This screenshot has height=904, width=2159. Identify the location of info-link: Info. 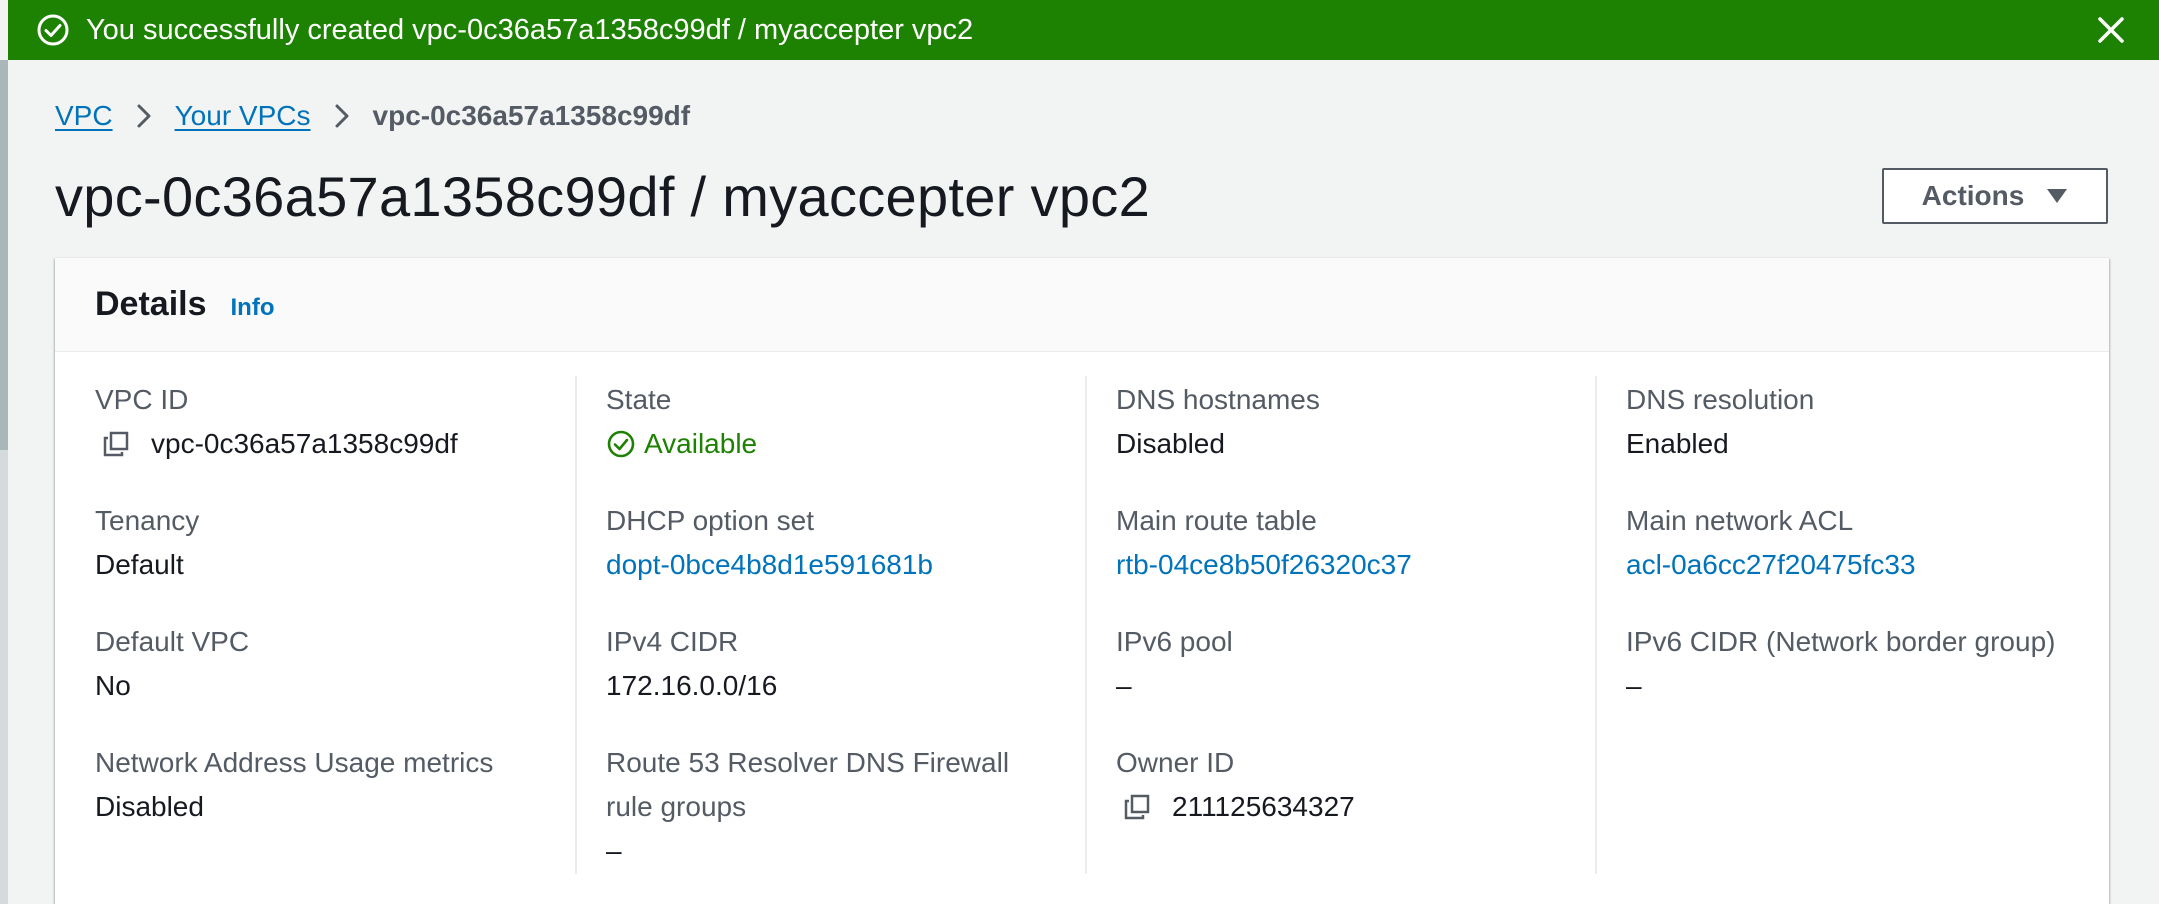
(253, 308).